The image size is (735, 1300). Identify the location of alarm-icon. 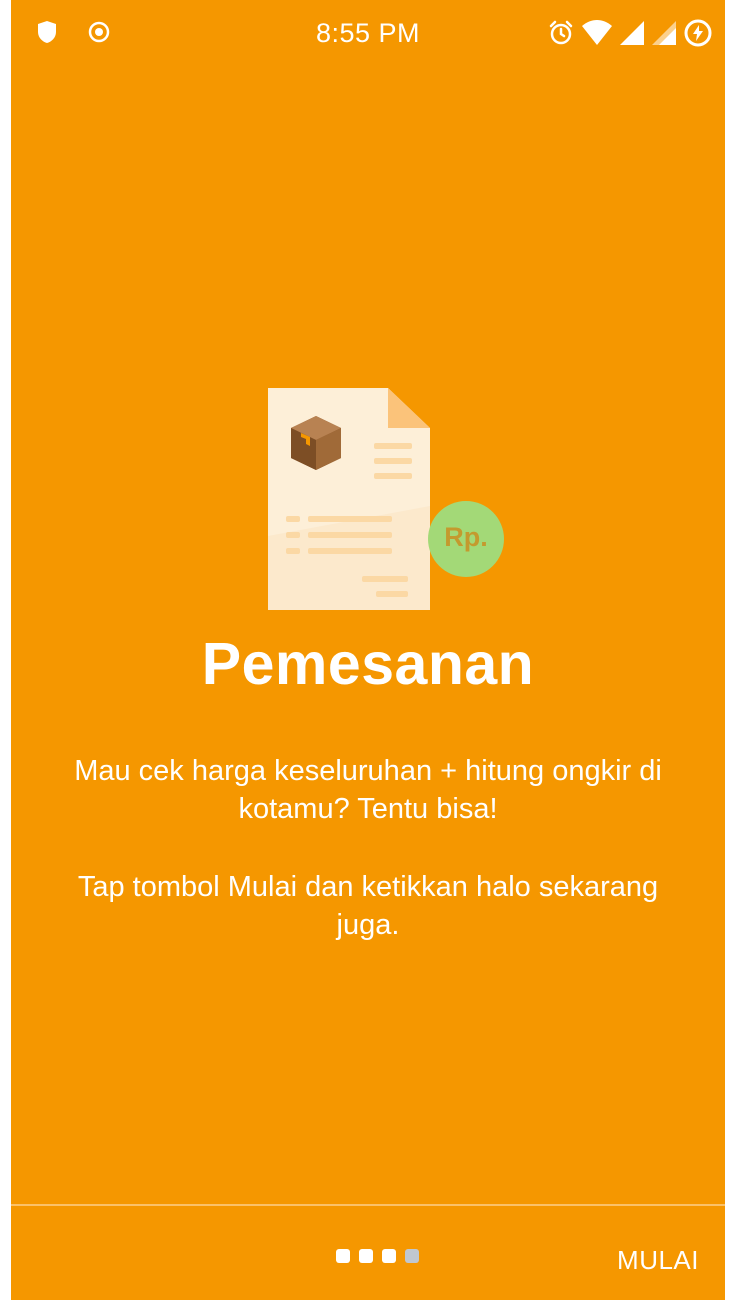
(561, 33).